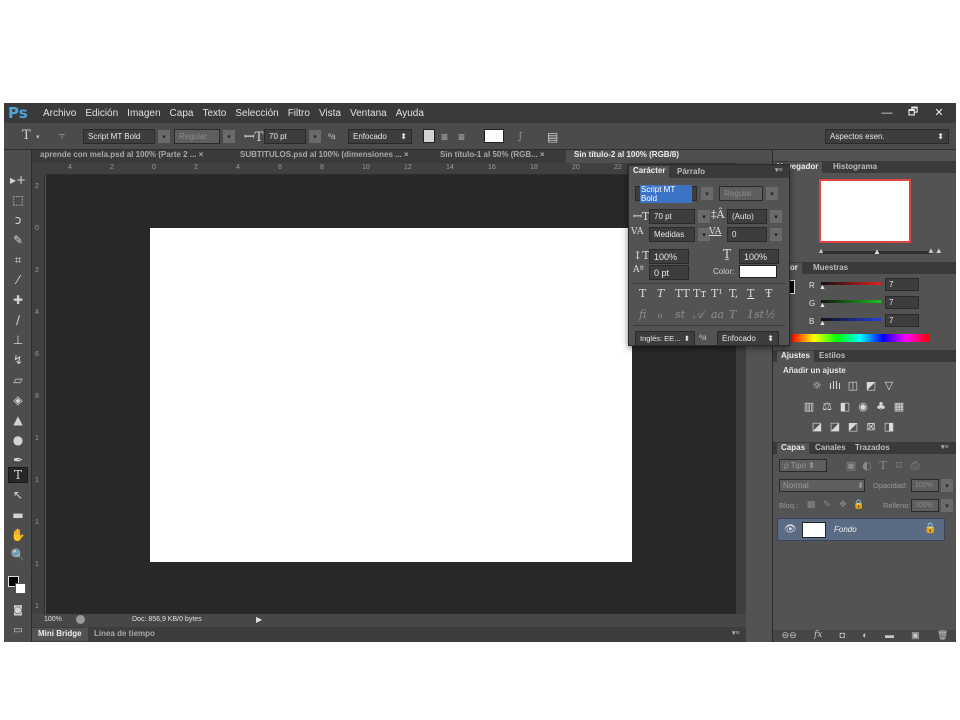 The image size is (960, 720). What do you see at coordinates (494, 136) in the screenshot?
I see `text-color-swatch` at bounding box center [494, 136].